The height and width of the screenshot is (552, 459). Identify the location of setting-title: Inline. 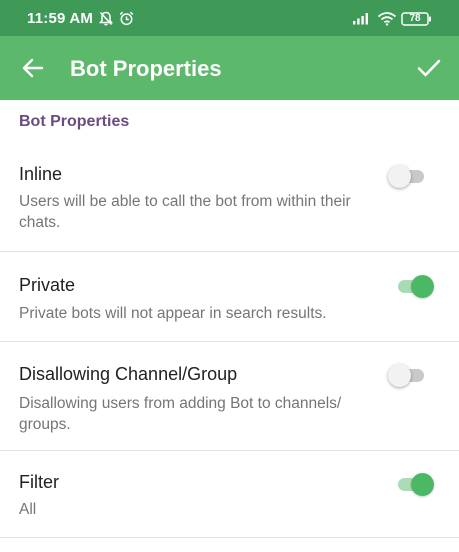
(41, 174).